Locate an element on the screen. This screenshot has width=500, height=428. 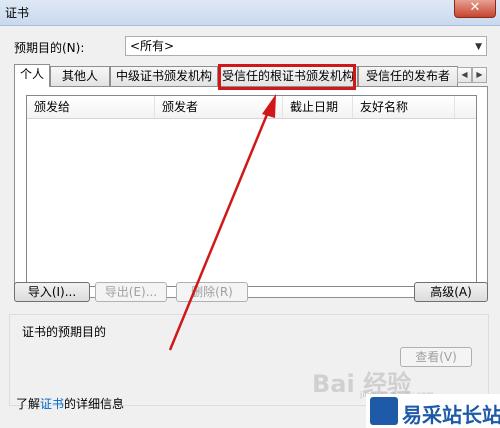
site-logo: 易采站长站 is located at coordinates (433, 411).